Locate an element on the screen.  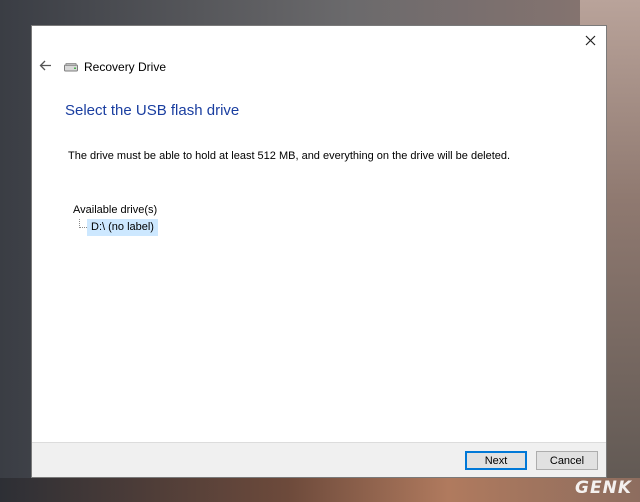
back-arrow-icon is located at coordinates (45, 65).